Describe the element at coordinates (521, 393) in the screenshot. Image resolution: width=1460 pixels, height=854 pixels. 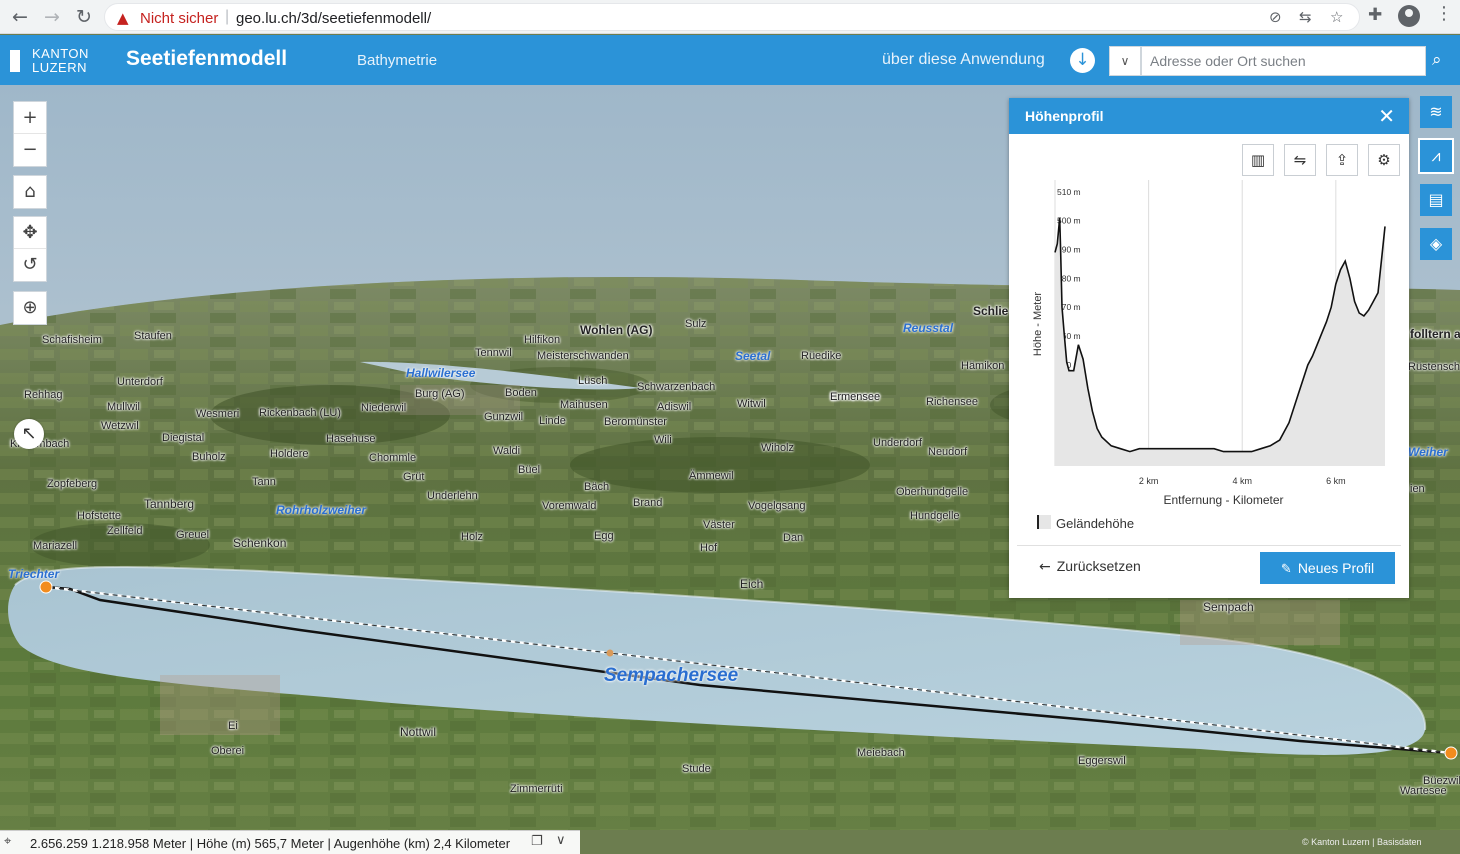
I see `place-label: Boden` at that location.